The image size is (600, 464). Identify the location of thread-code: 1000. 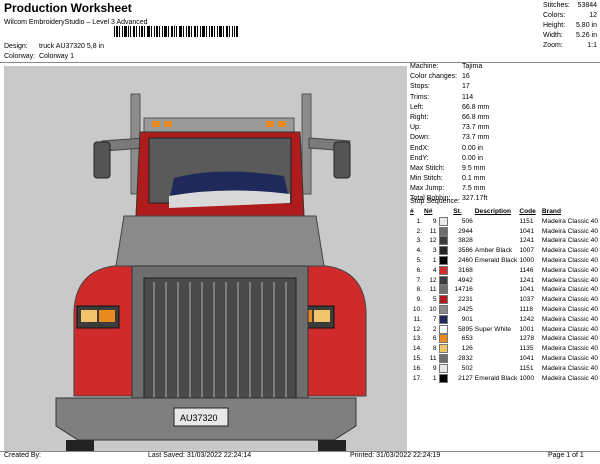
(526, 261).